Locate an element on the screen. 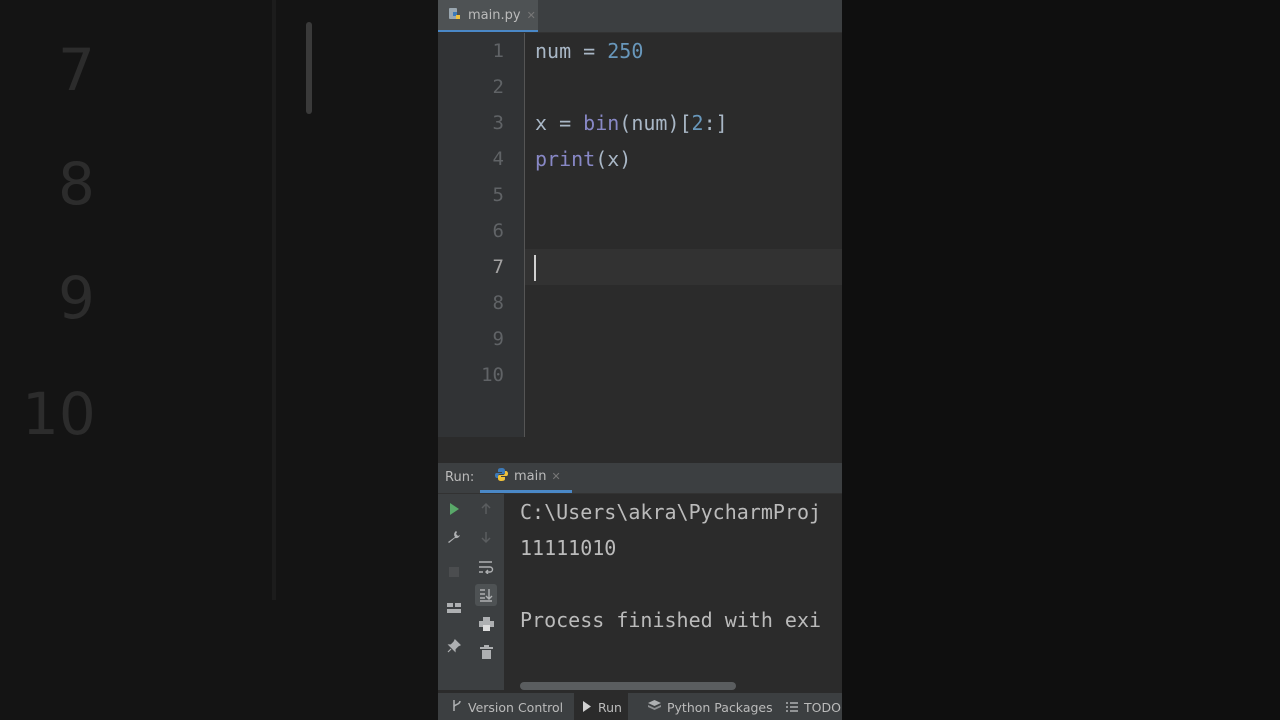  code-line: print(x) is located at coordinates (583, 159).